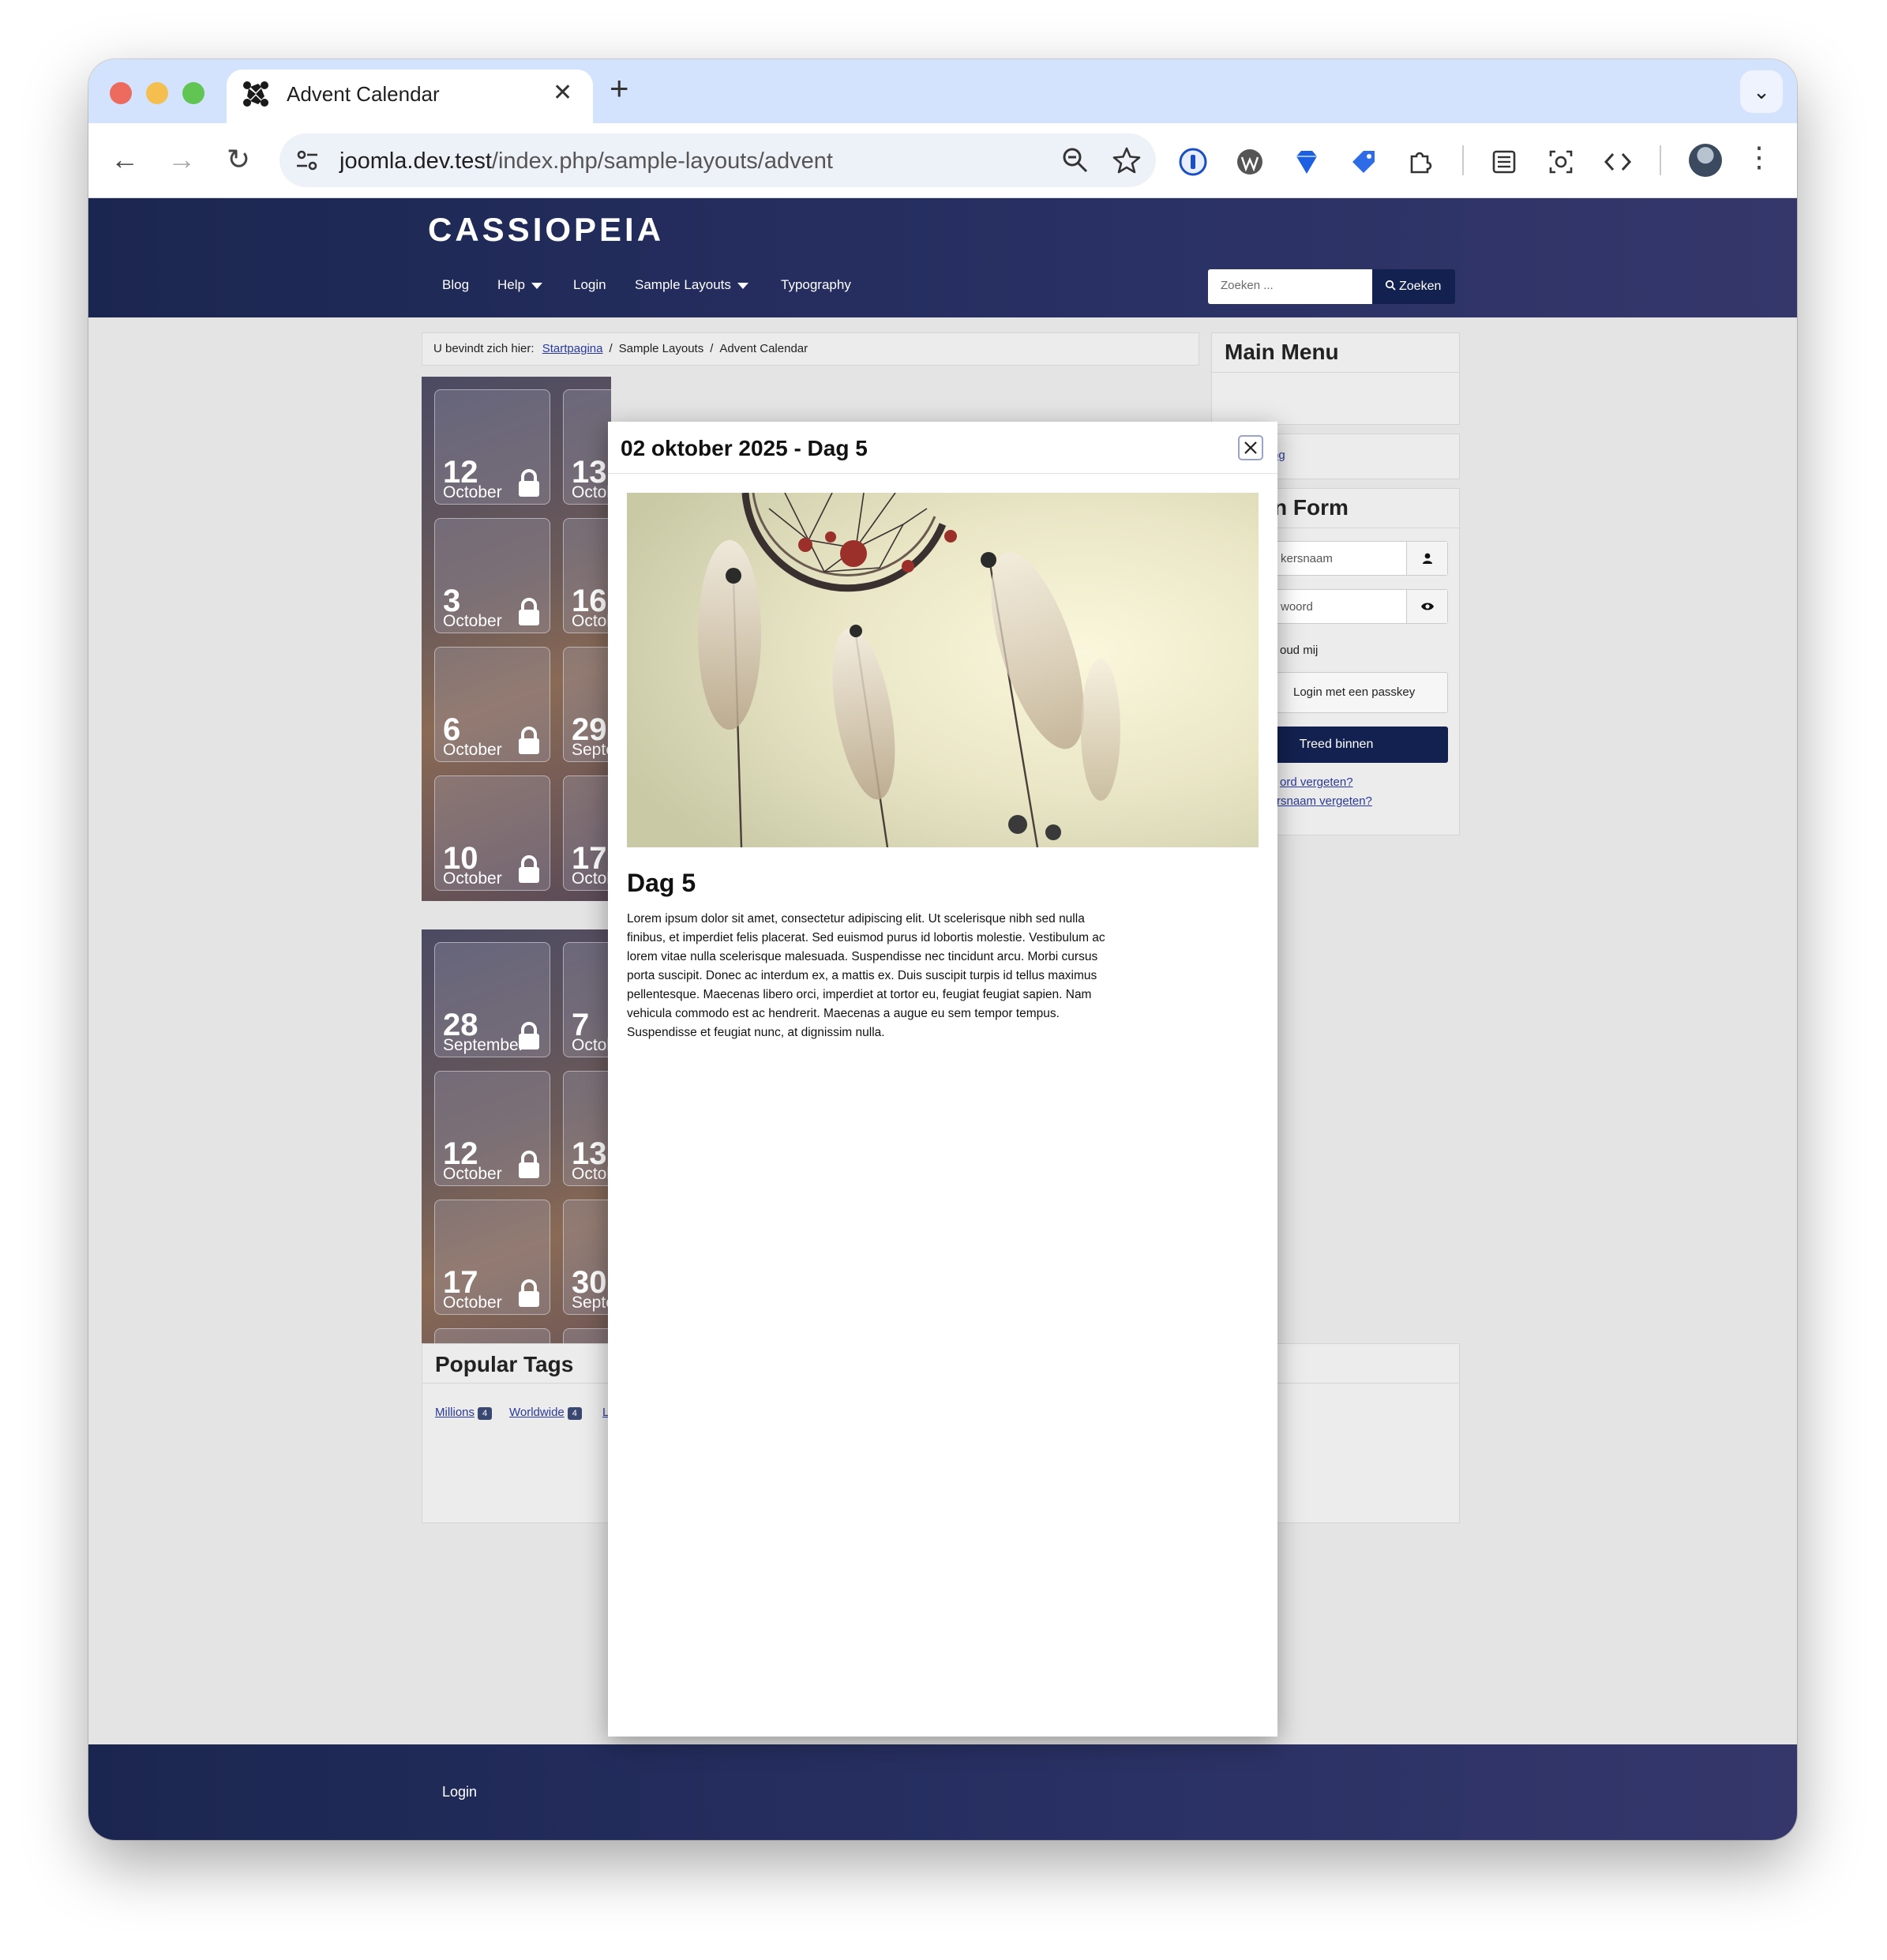 This screenshot has height=1960, width=1887. I want to click on toolbar-separator, so click(1660, 160).